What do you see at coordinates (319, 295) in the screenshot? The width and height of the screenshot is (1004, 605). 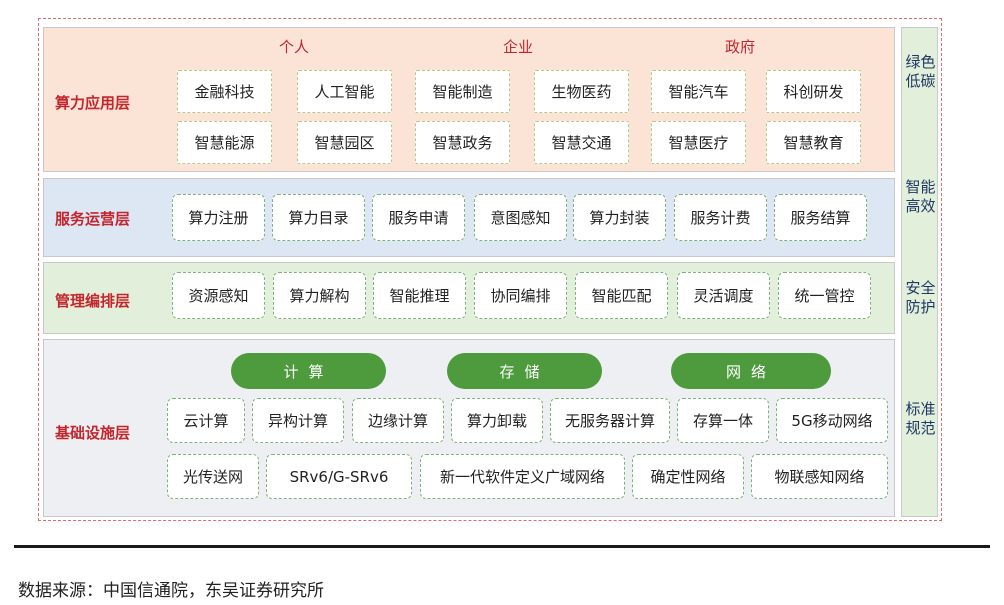 I see `management-item: 算力解构` at bounding box center [319, 295].